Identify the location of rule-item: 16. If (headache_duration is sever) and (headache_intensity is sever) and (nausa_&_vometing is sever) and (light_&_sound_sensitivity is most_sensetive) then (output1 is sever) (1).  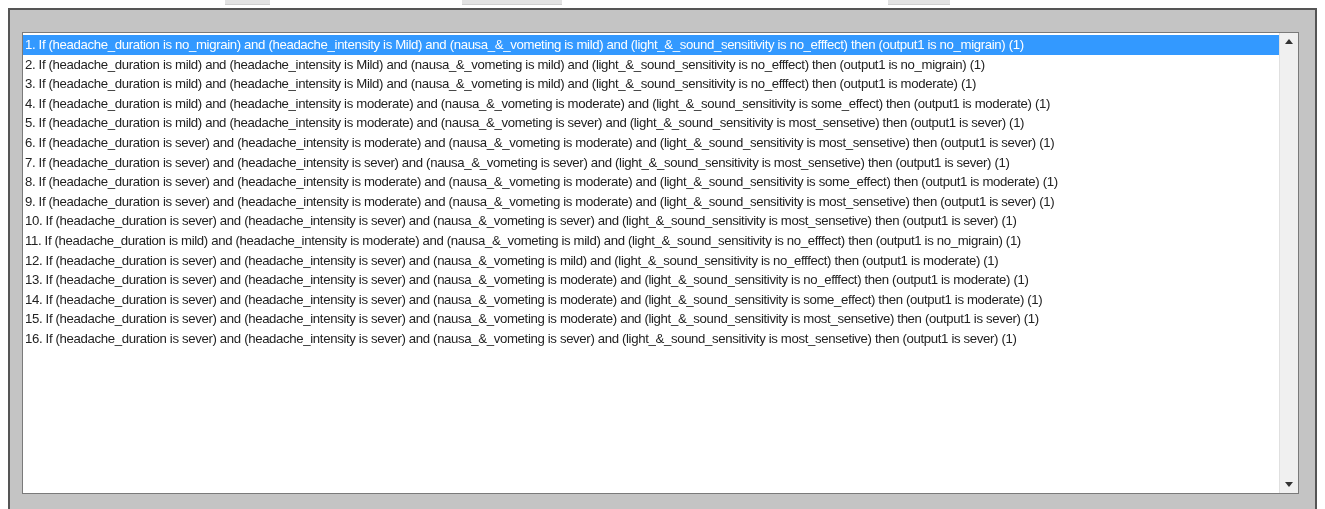
(651, 338).